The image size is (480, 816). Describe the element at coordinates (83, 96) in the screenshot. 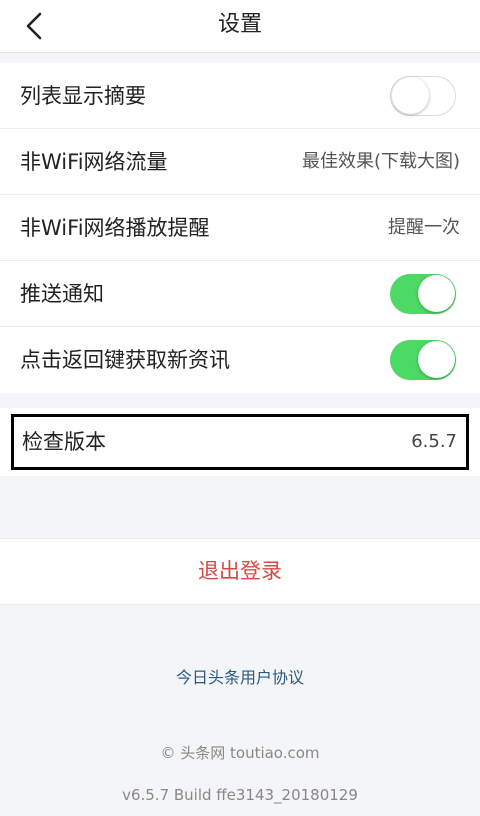

I see `setting-label: 列表显示摘要` at that location.